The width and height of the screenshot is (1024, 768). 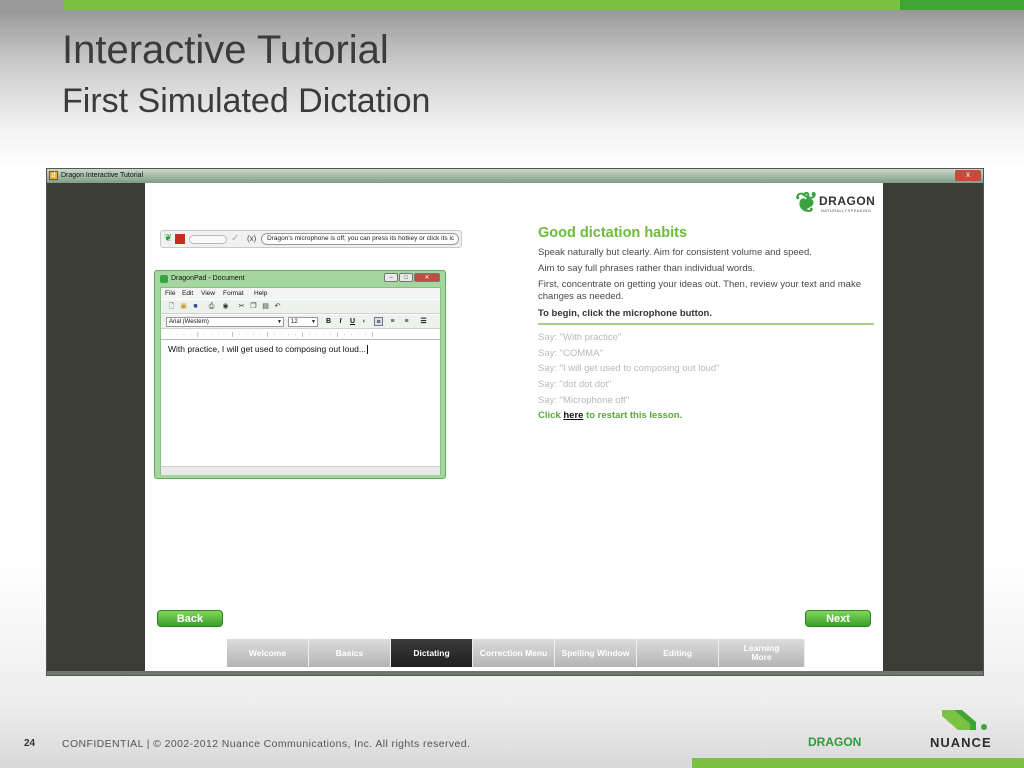 I want to click on microphone-icon, so click(x=180, y=239).